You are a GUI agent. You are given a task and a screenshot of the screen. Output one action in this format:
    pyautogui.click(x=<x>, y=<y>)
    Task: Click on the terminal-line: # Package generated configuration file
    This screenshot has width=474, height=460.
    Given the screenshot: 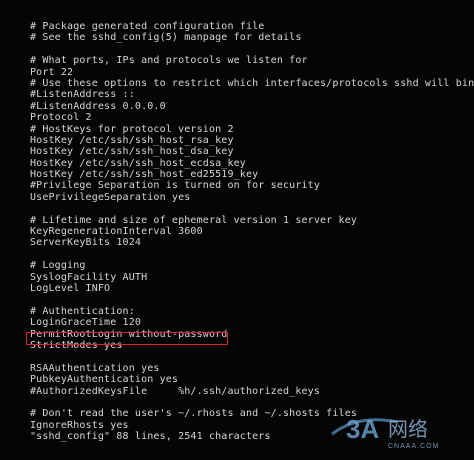 What is the action you would take?
    pyautogui.click(x=147, y=26)
    